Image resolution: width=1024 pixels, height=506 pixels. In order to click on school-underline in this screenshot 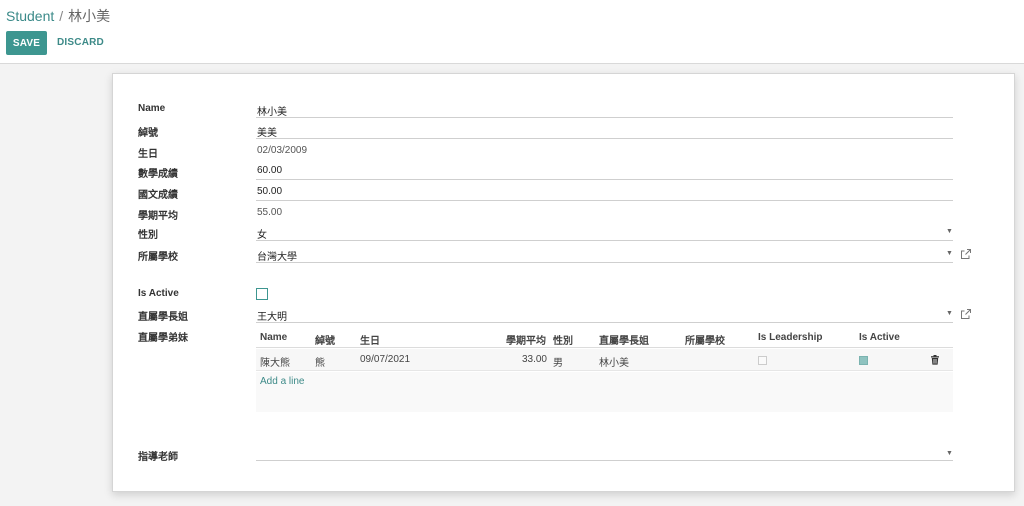, I will do `click(604, 262)`.